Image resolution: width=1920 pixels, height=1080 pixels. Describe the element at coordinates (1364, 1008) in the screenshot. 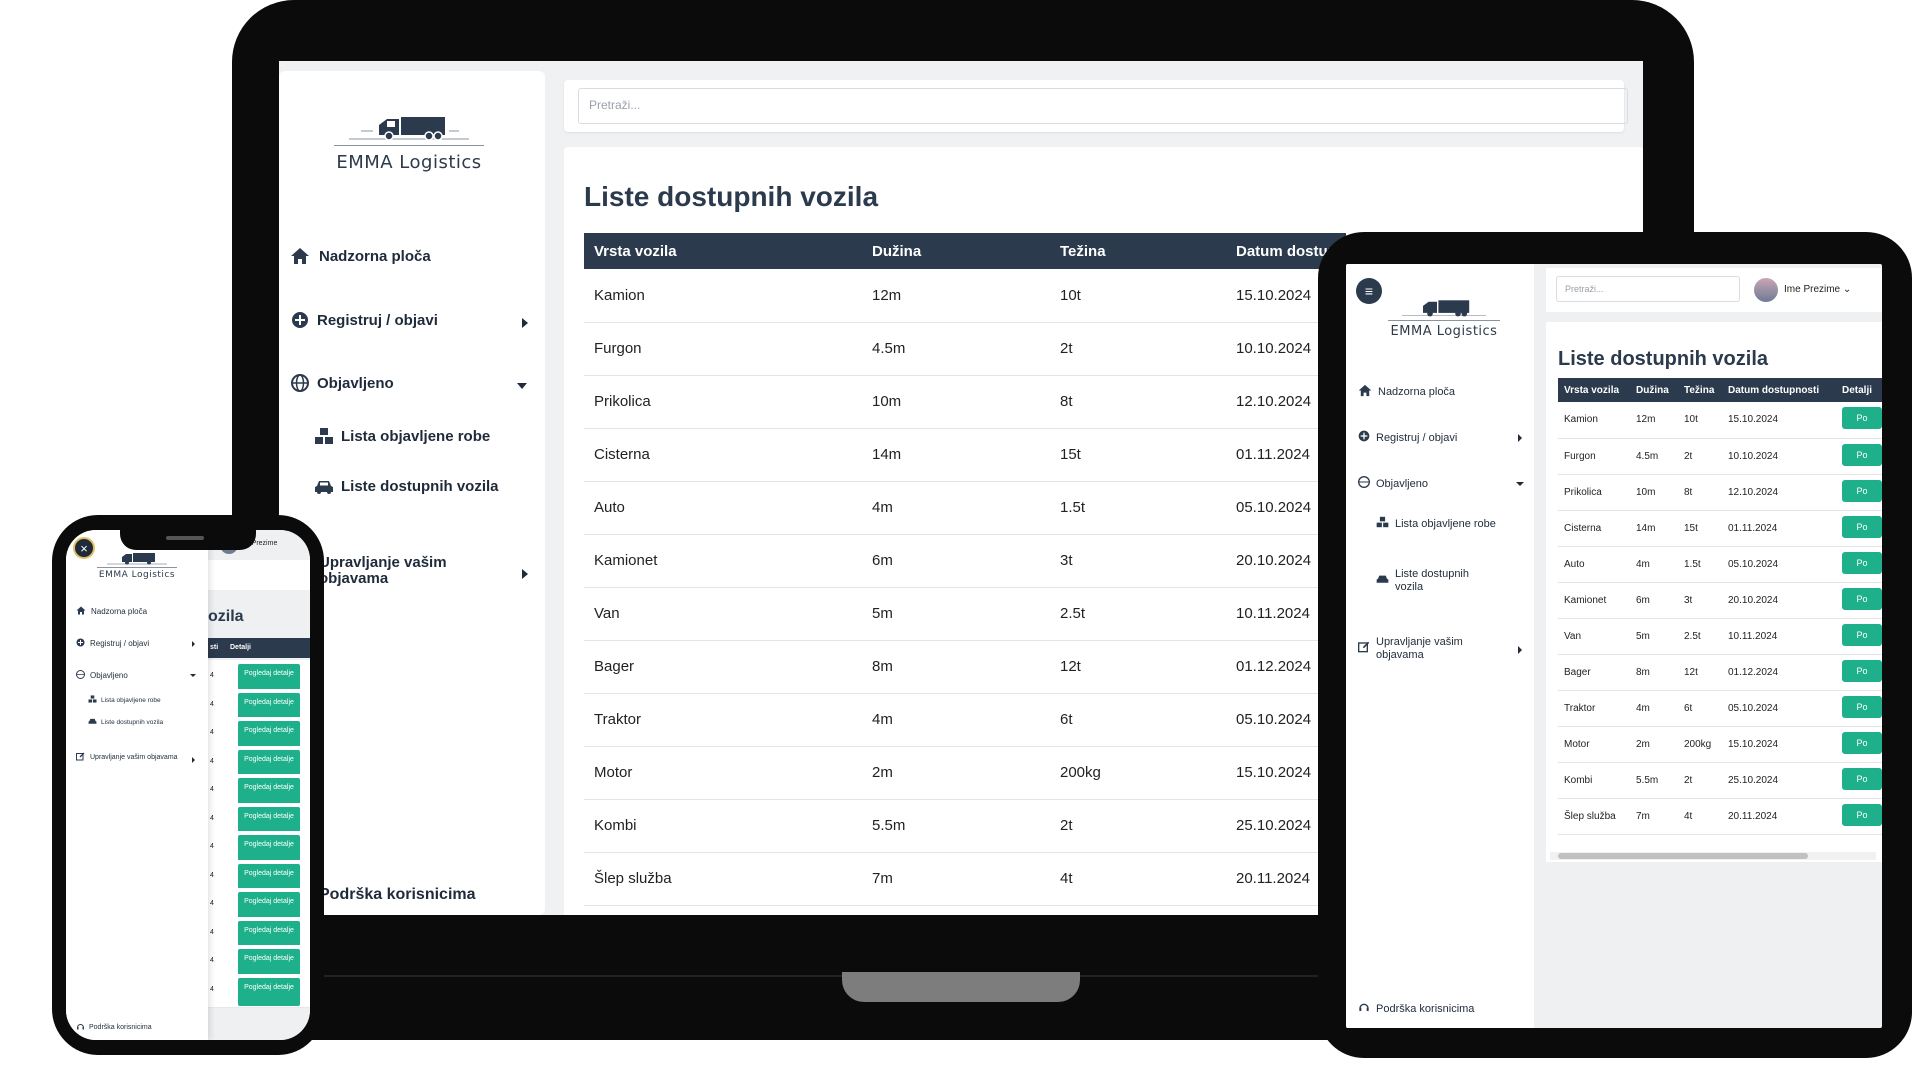

I see `headset-icon` at that location.